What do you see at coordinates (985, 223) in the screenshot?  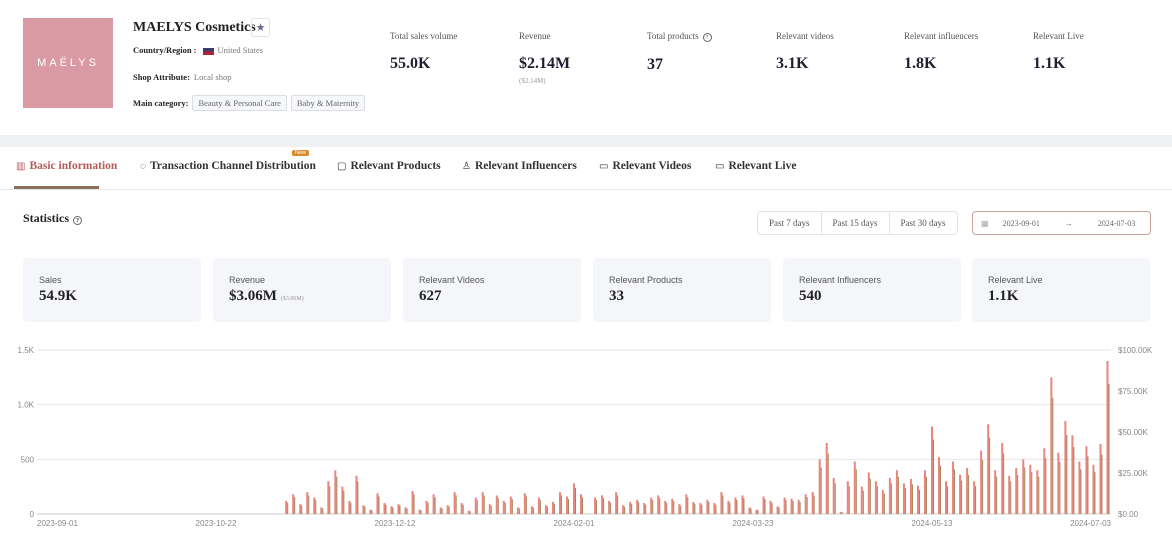 I see `calendar-icon: ▦` at bounding box center [985, 223].